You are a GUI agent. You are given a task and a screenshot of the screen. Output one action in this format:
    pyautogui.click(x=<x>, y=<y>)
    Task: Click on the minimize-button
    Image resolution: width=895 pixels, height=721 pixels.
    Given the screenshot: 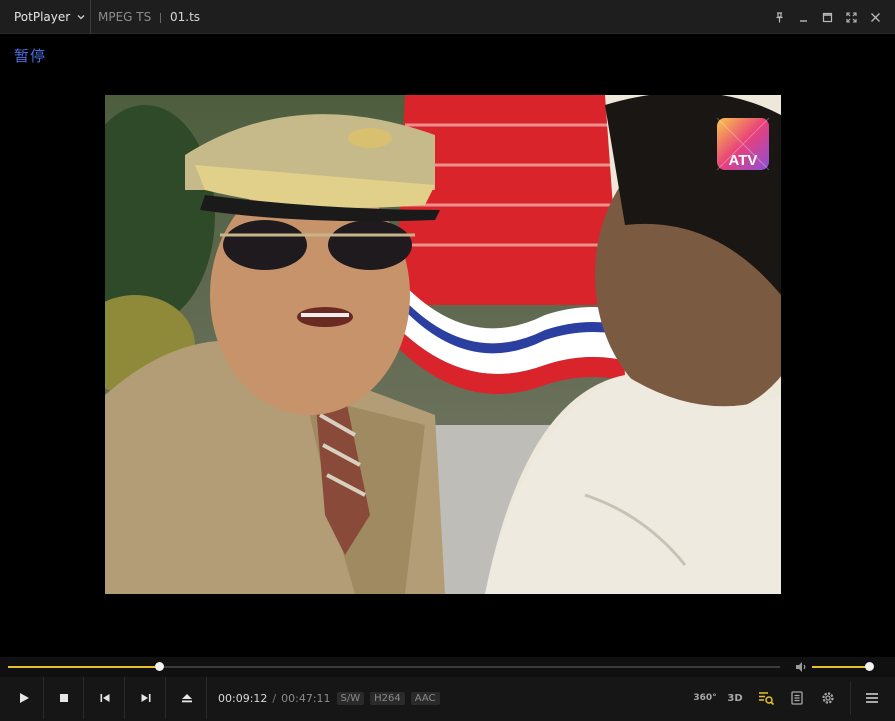 What is the action you would take?
    pyautogui.click(x=803, y=17)
    